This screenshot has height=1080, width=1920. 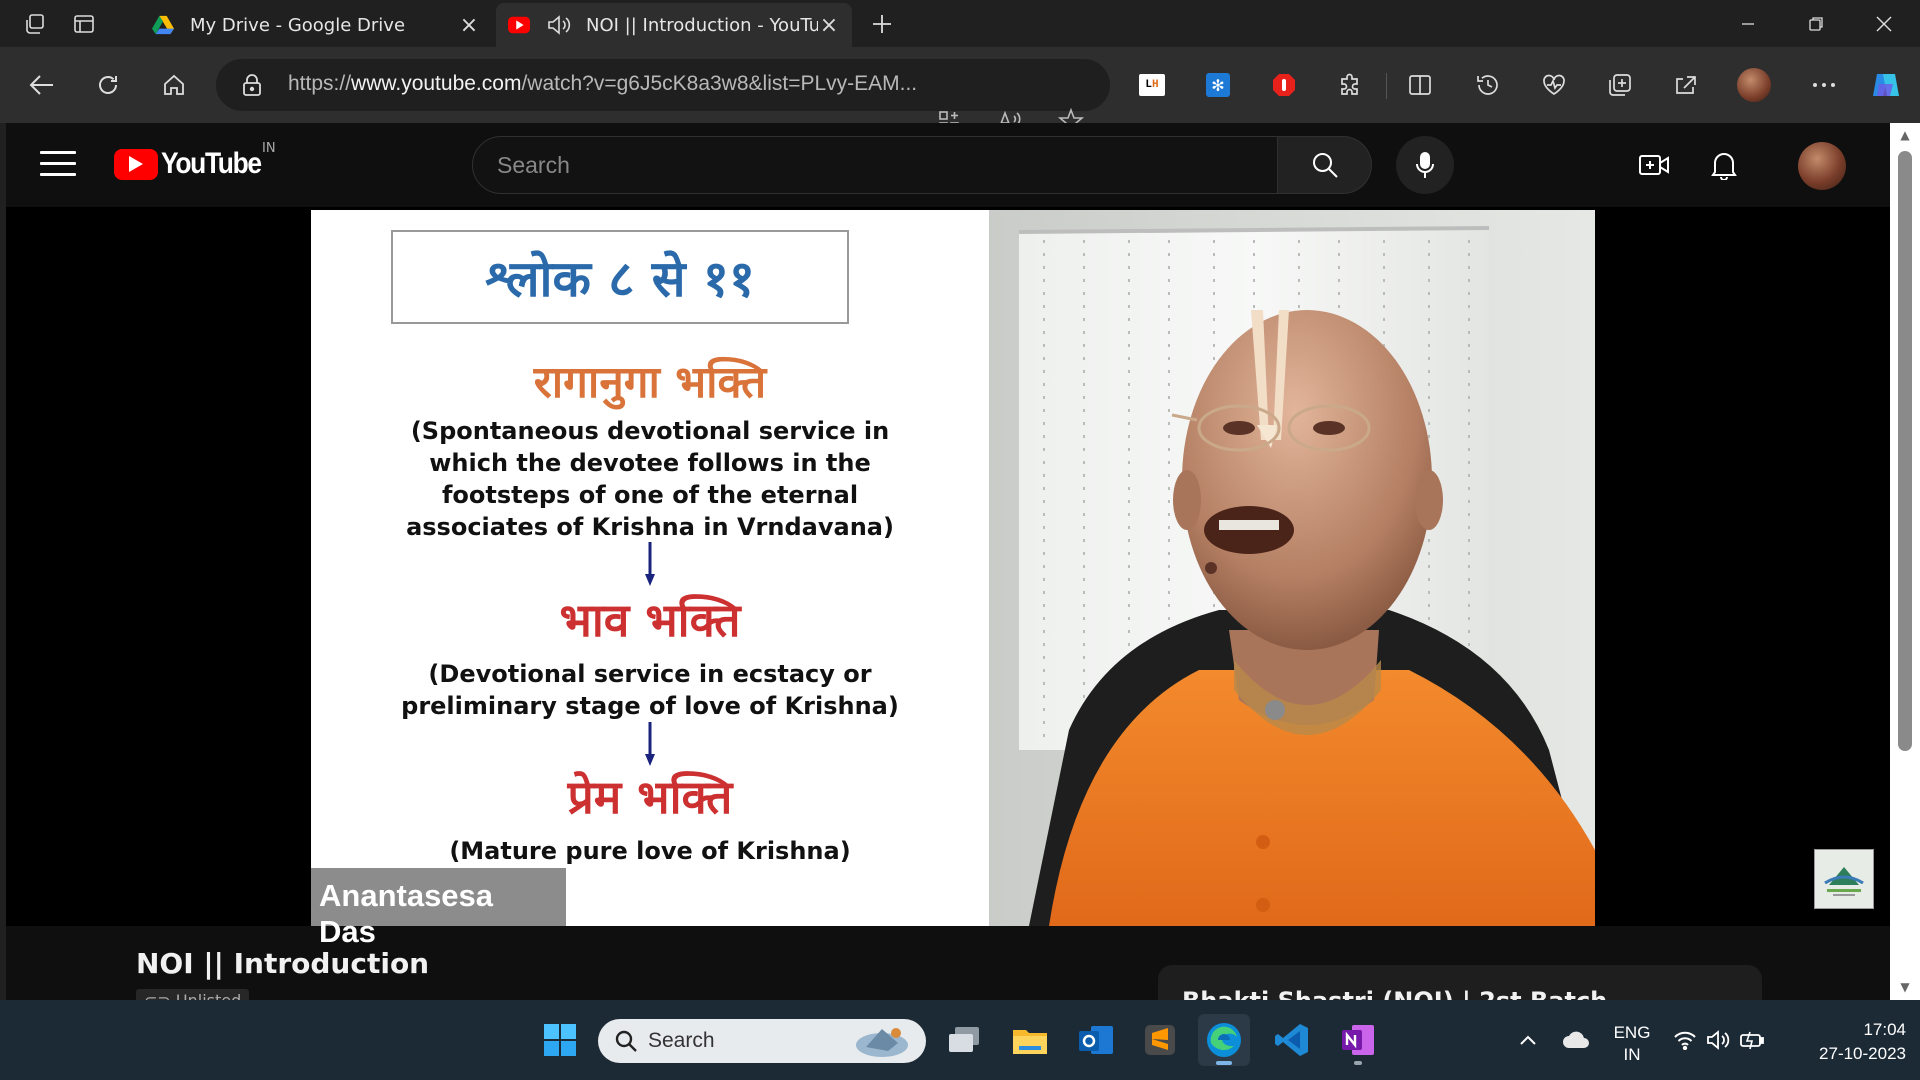 What do you see at coordinates (1632, 1054) in the screenshot?
I see `keyboard-region: IN` at bounding box center [1632, 1054].